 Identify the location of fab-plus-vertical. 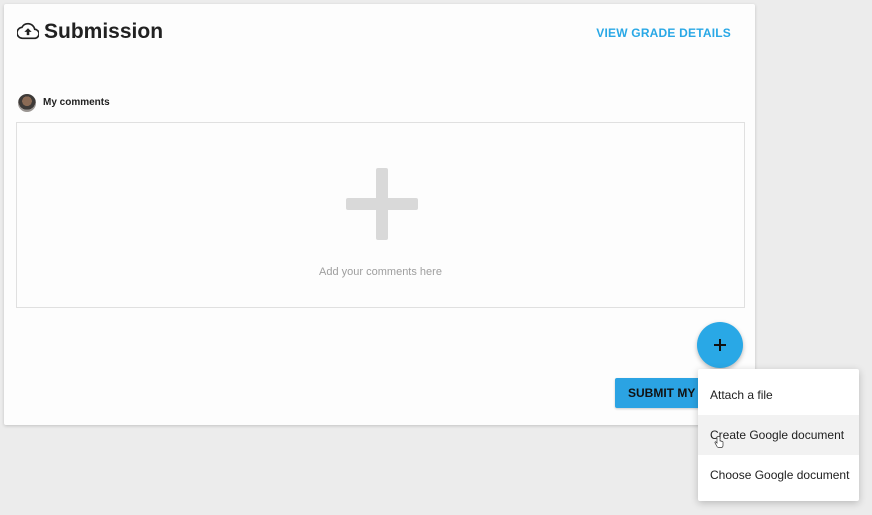
(720, 345).